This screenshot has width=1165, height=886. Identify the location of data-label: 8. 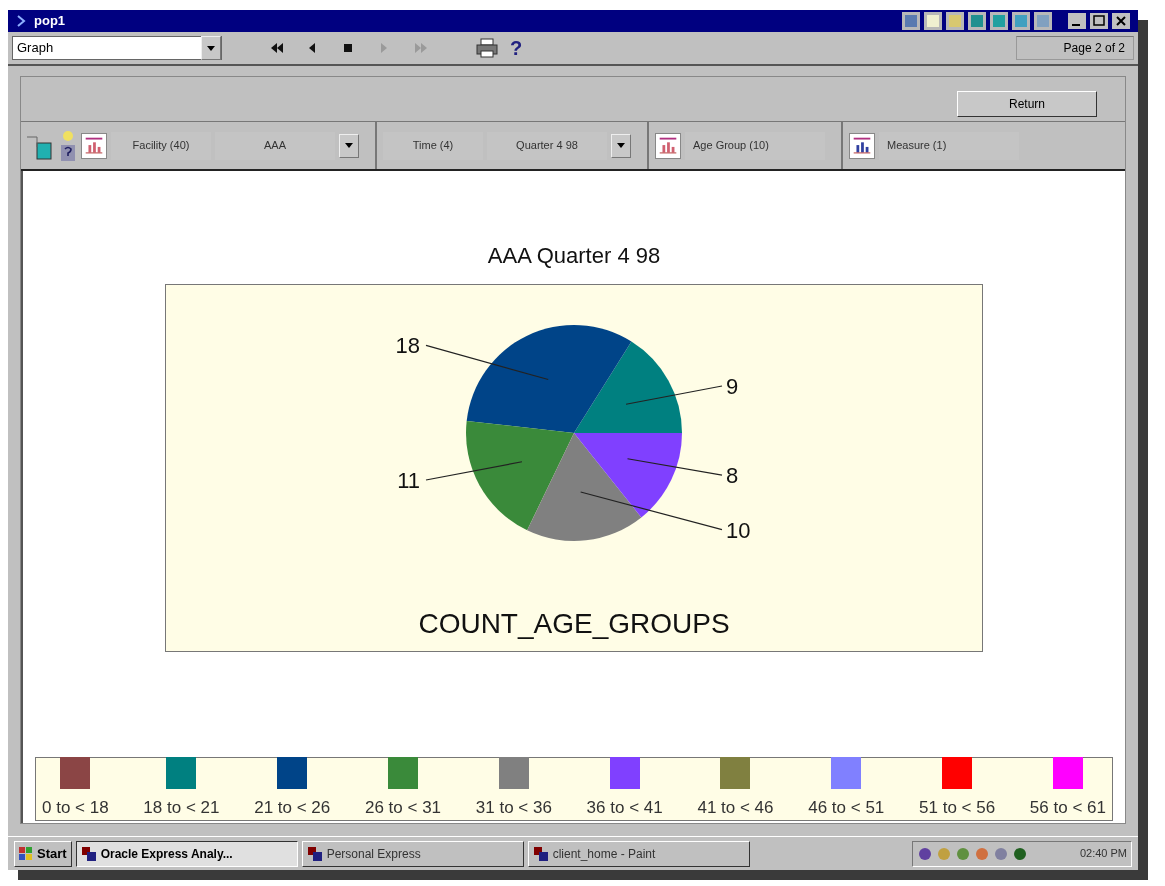
(732, 476).